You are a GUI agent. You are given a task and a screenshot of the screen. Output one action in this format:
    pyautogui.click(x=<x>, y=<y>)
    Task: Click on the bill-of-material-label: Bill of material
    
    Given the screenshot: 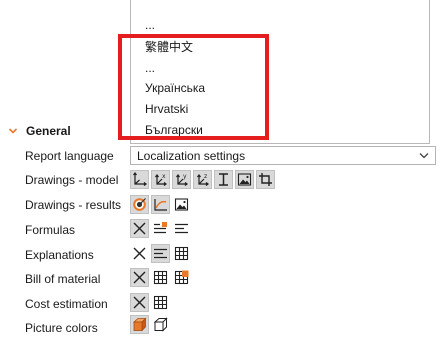 What is the action you would take?
    pyautogui.click(x=63, y=279)
    